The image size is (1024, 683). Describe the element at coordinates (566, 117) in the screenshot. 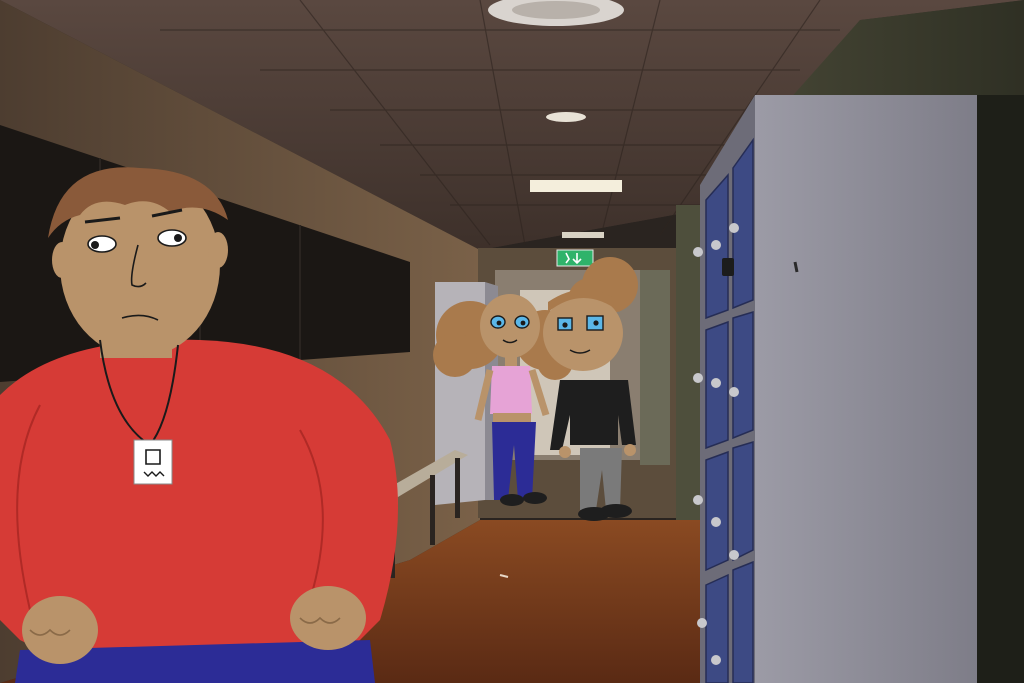

I see `ceiling-light-round` at that location.